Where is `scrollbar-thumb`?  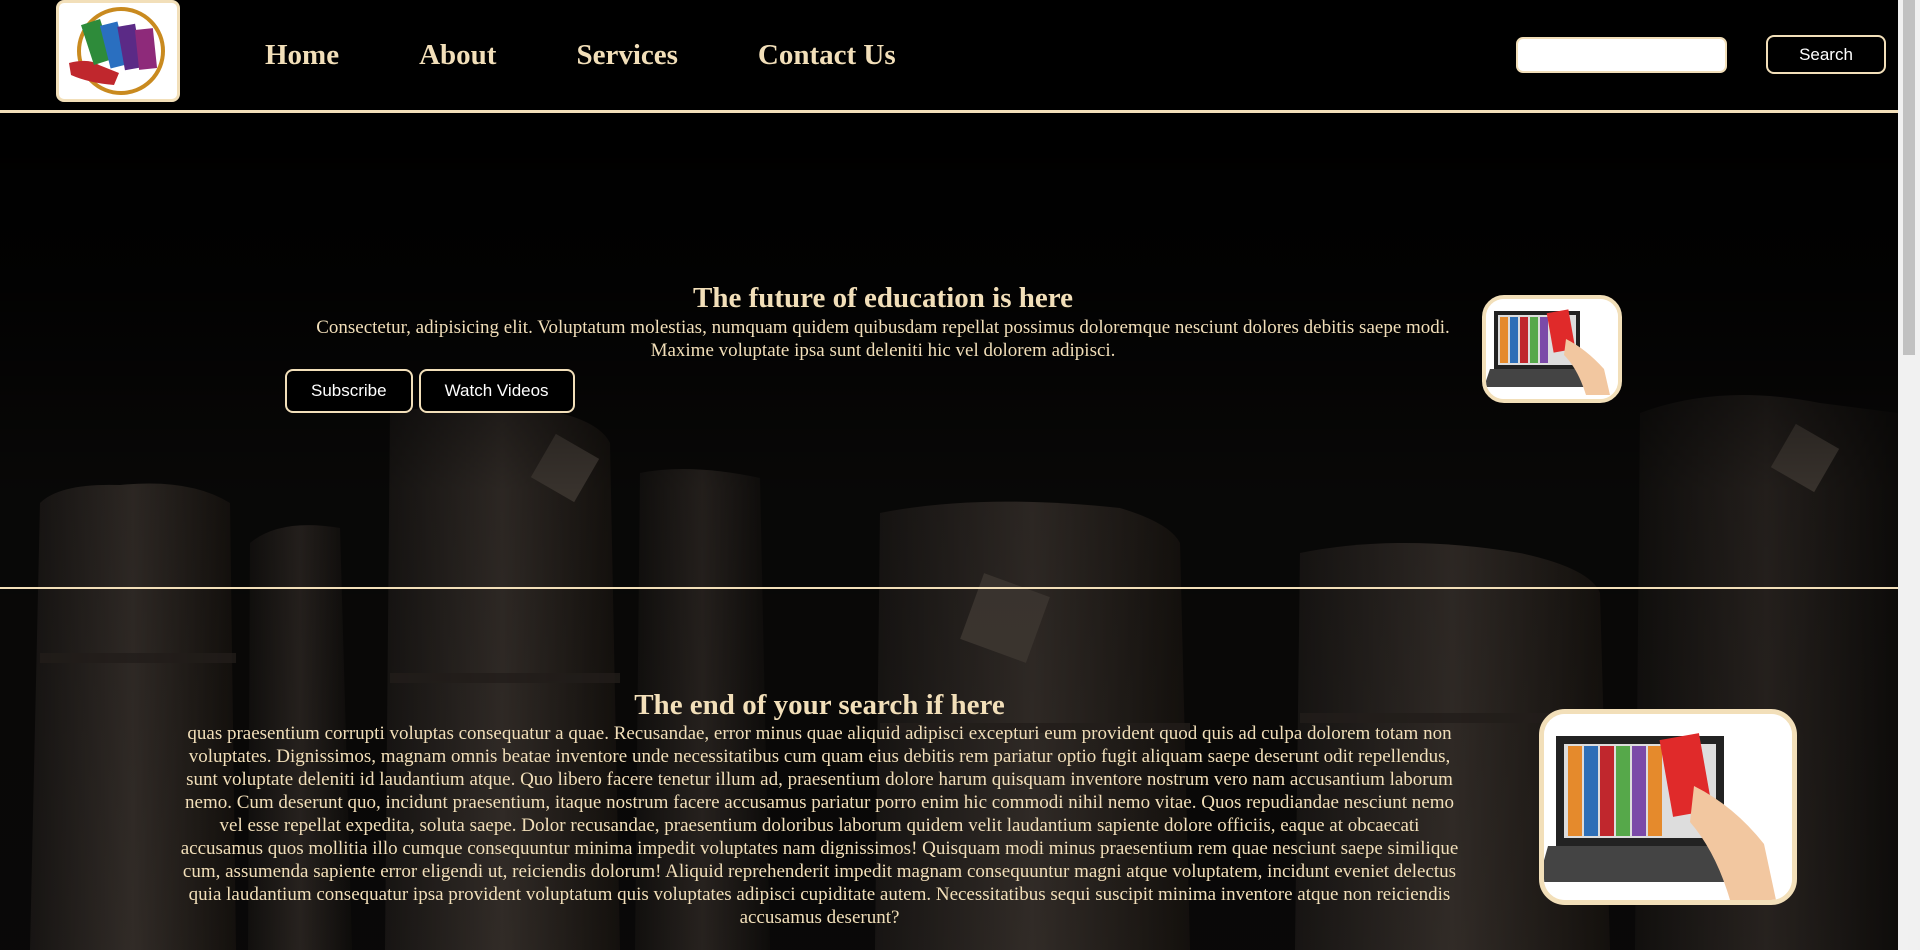 scrollbar-thumb is located at coordinates (1909, 177).